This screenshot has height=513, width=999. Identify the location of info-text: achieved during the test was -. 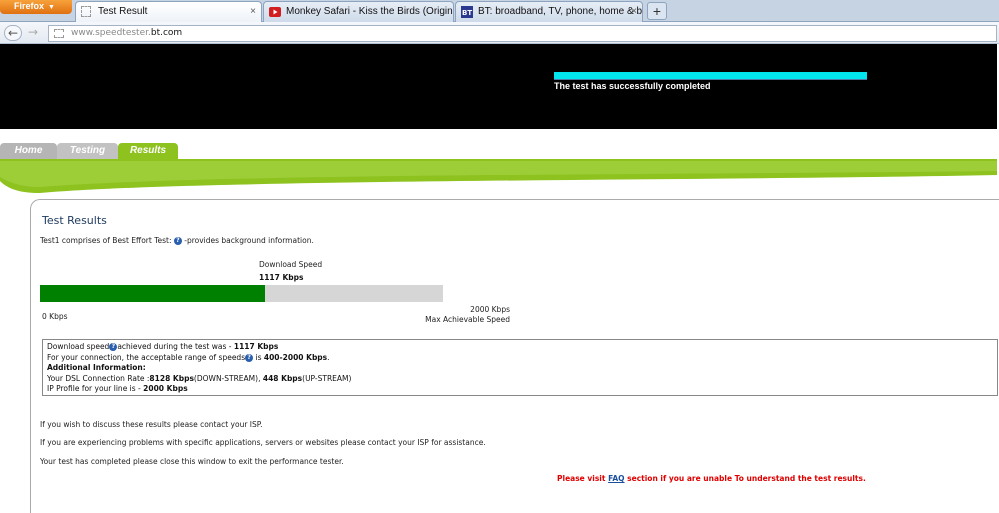
(175, 346).